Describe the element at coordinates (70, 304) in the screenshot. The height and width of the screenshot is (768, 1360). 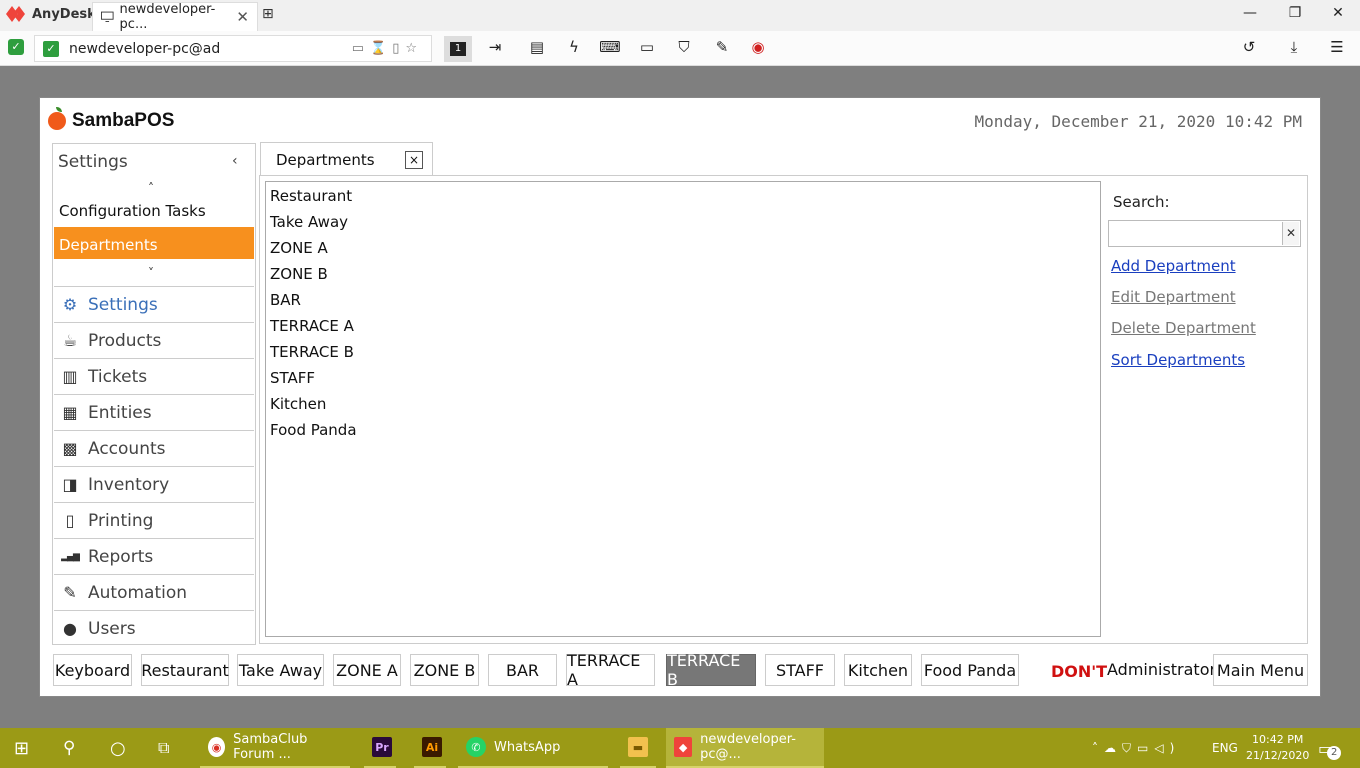
I see `gear-icon: ⚙` at that location.